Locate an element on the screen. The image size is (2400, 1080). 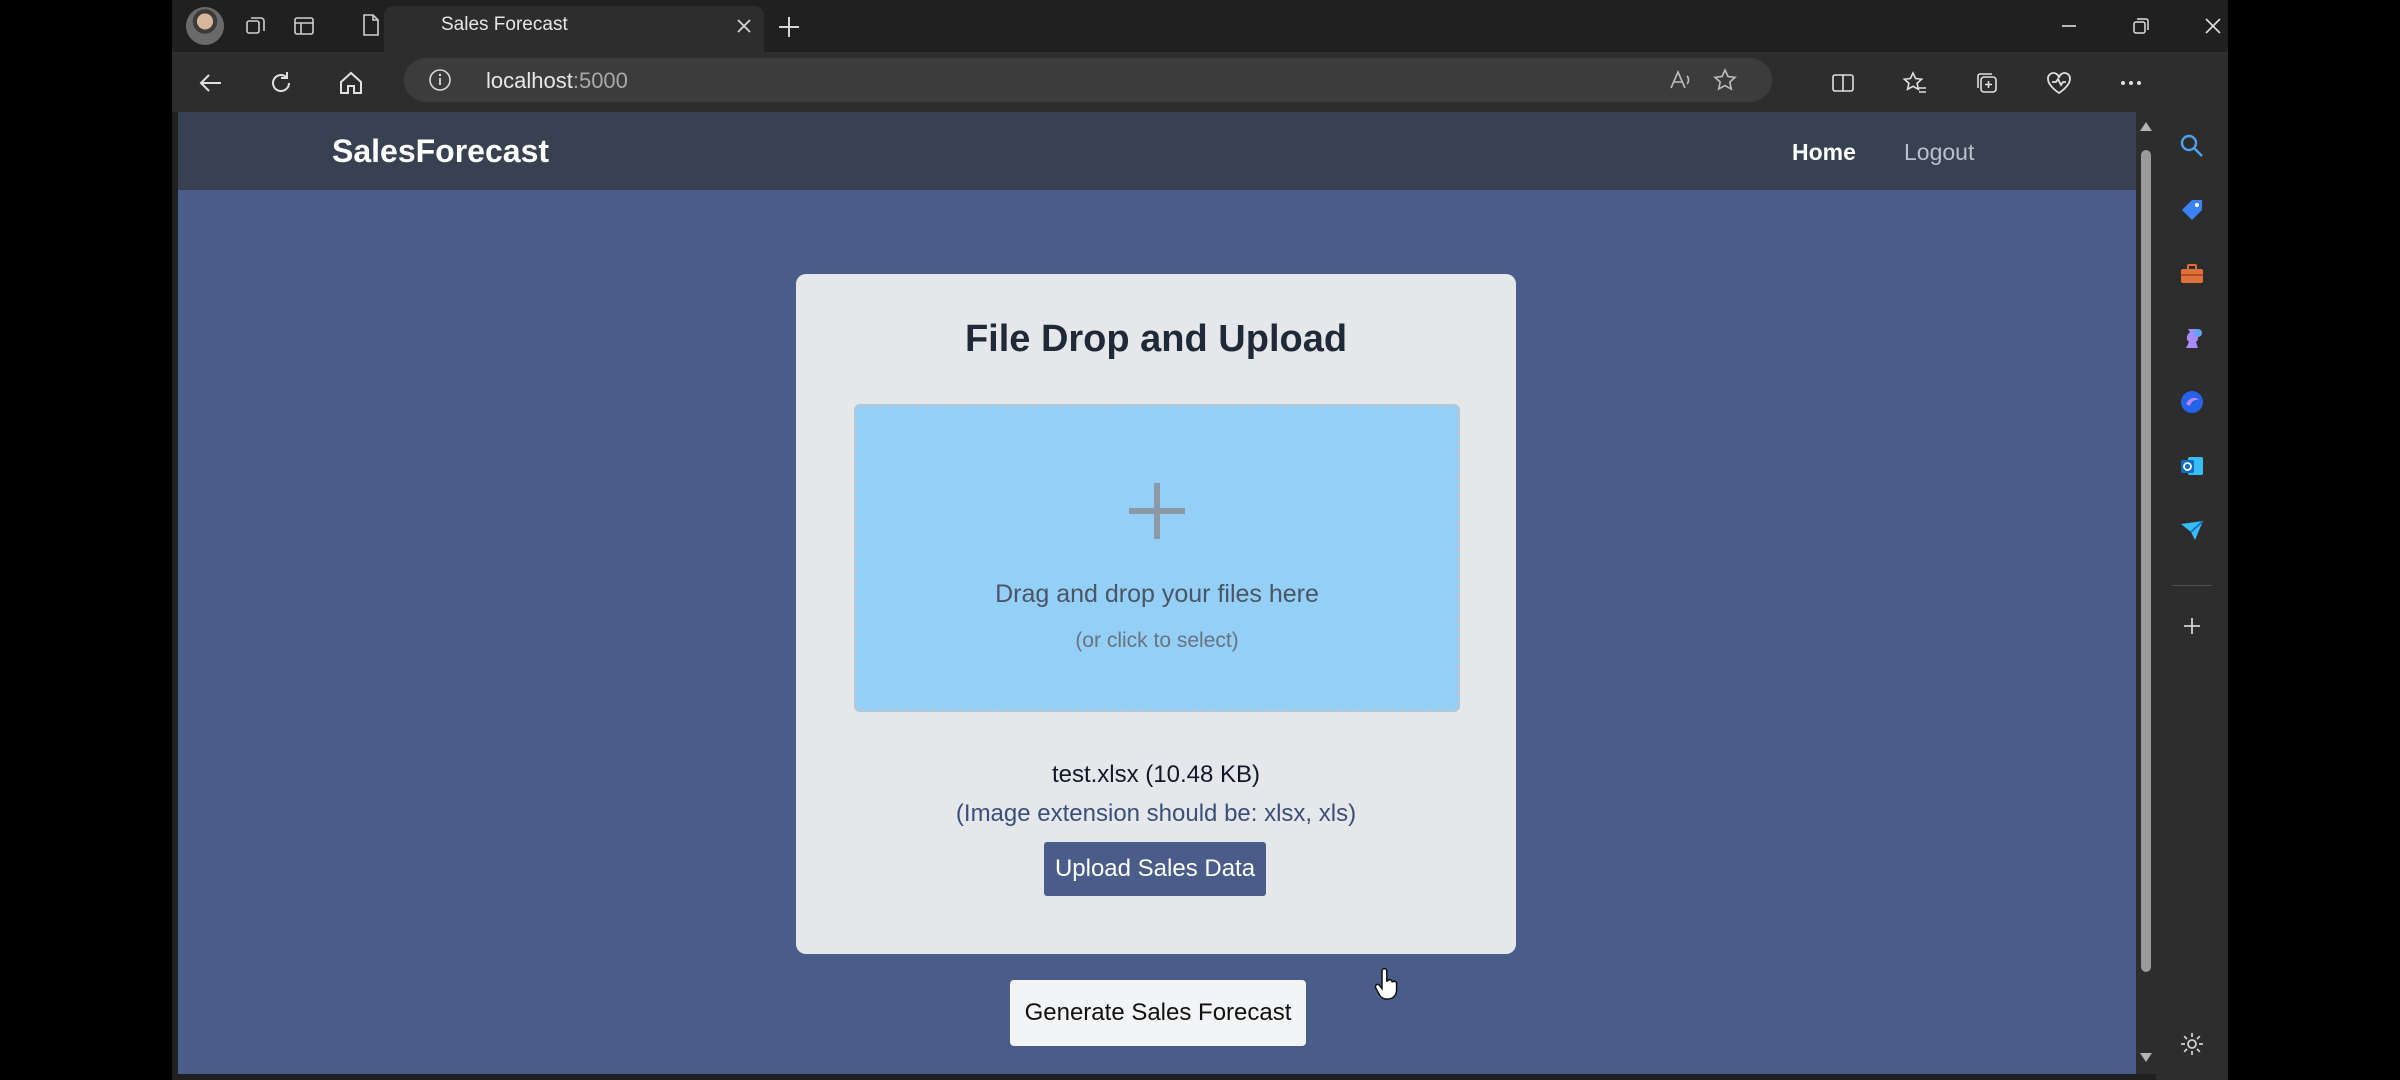
minimize-icon is located at coordinates (2069, 26).